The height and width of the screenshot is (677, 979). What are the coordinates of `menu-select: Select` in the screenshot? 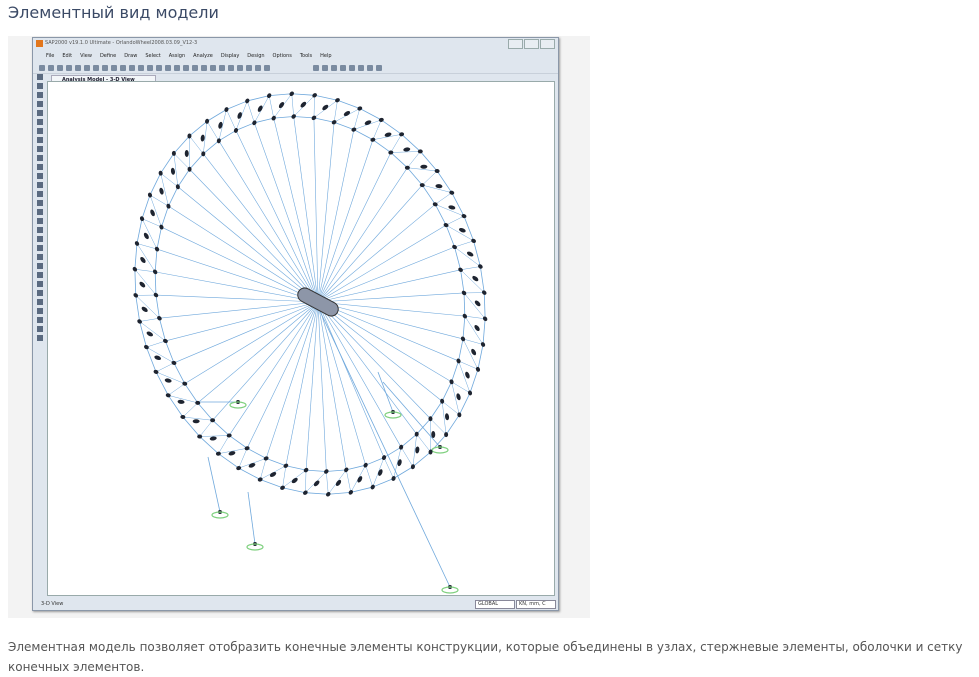 It's located at (152, 57).